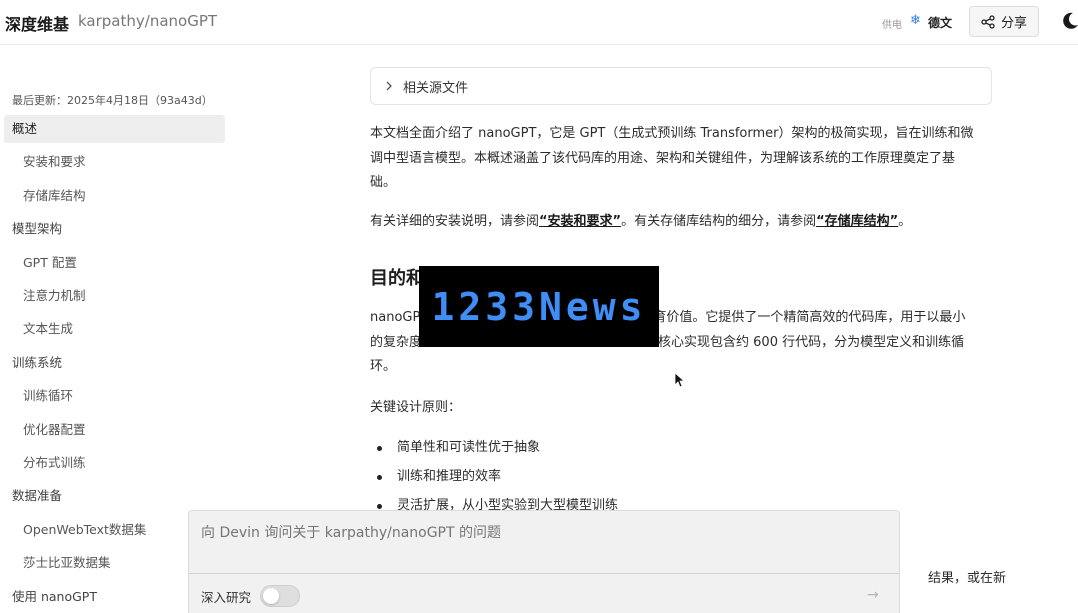  I want to click on sidebar-item: 存储库结构, so click(114, 196).